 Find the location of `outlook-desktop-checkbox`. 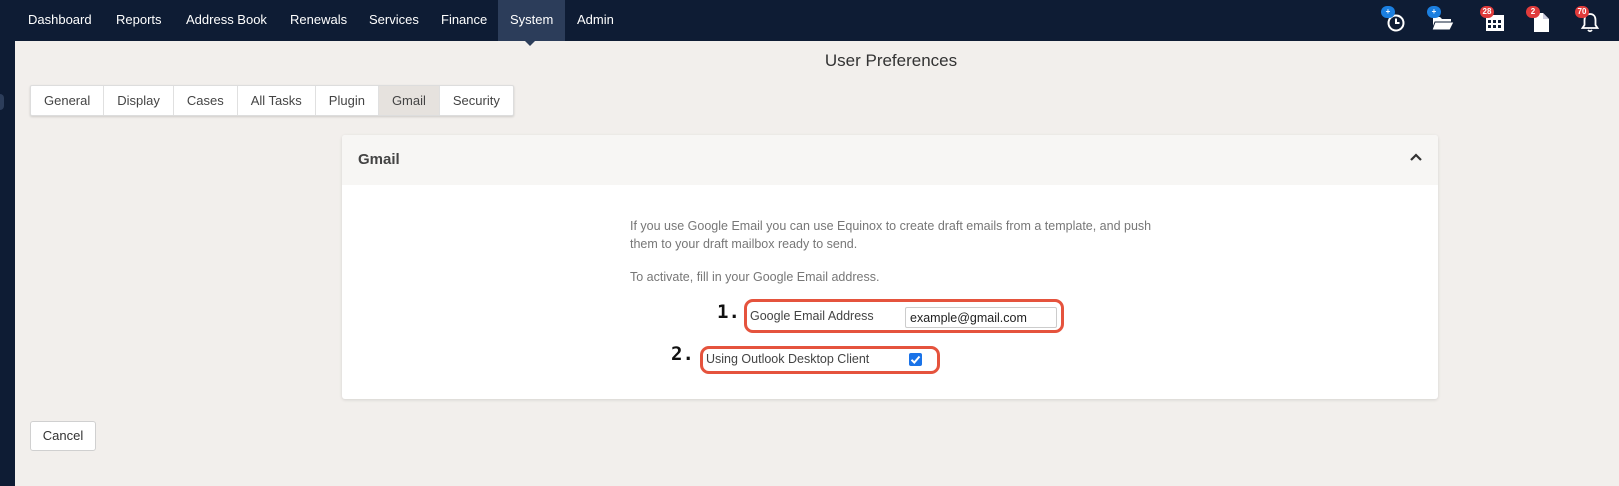

outlook-desktop-checkbox is located at coordinates (915, 359).